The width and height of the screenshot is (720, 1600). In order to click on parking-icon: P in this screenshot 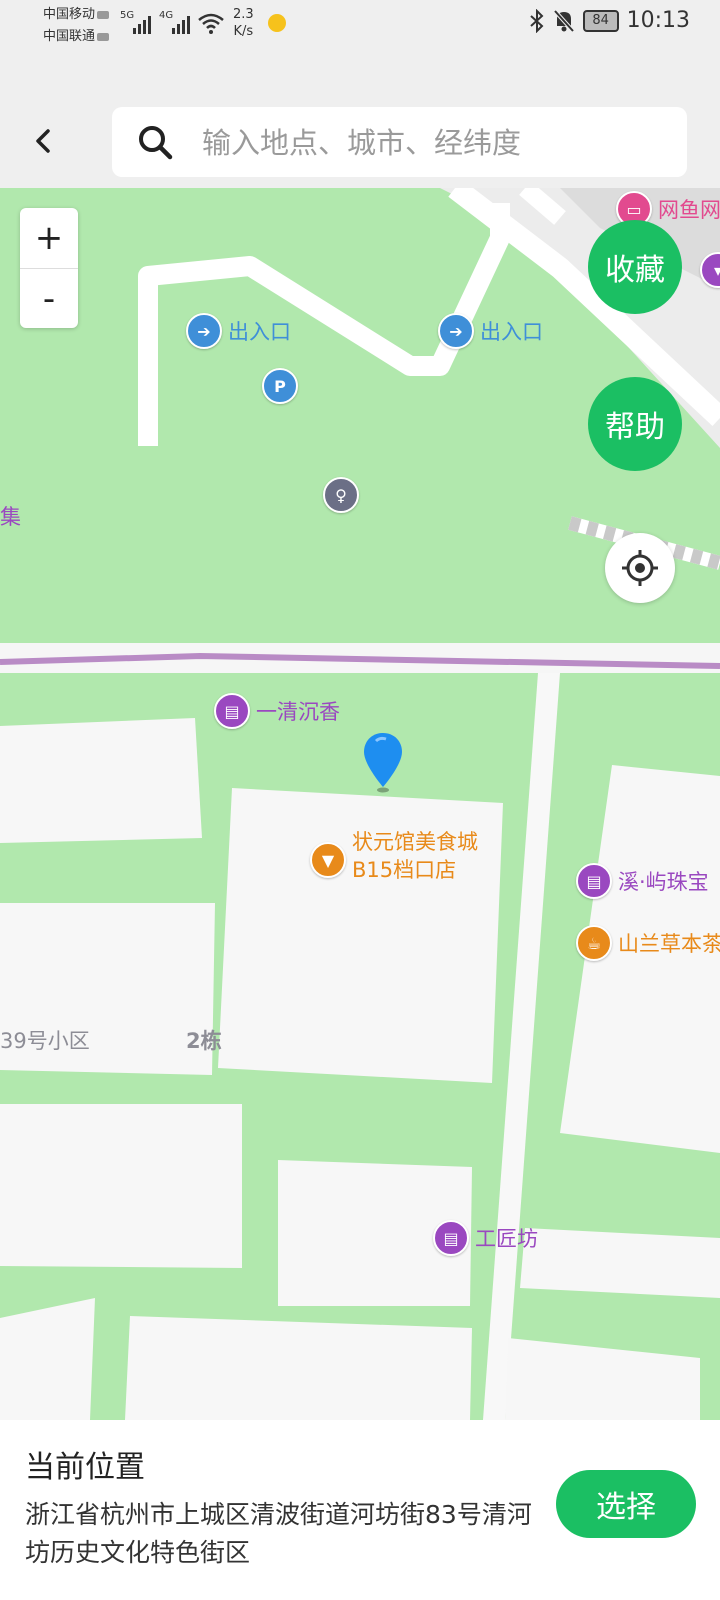, I will do `click(280, 386)`.